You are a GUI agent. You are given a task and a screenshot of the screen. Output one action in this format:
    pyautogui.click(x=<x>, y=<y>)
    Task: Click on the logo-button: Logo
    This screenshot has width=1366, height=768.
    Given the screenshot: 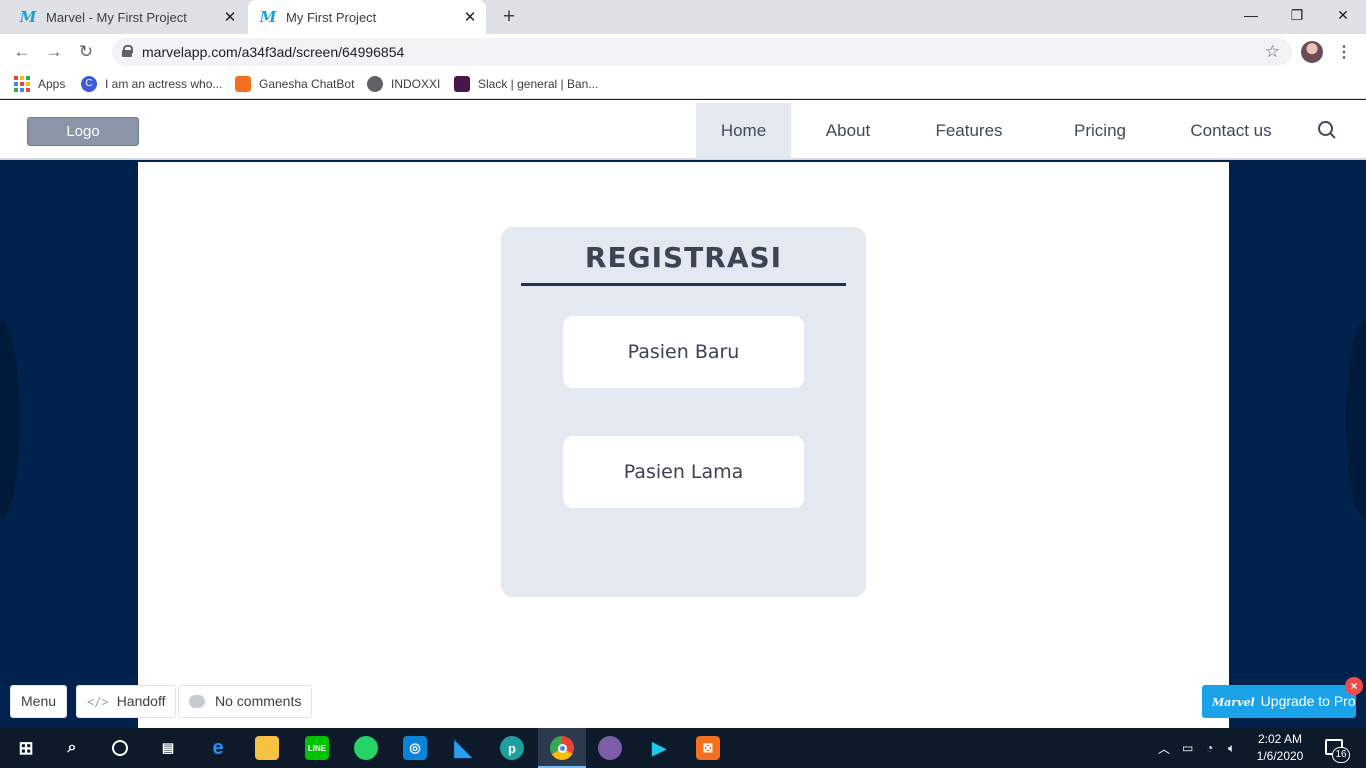 What is the action you would take?
    pyautogui.click(x=83, y=131)
    